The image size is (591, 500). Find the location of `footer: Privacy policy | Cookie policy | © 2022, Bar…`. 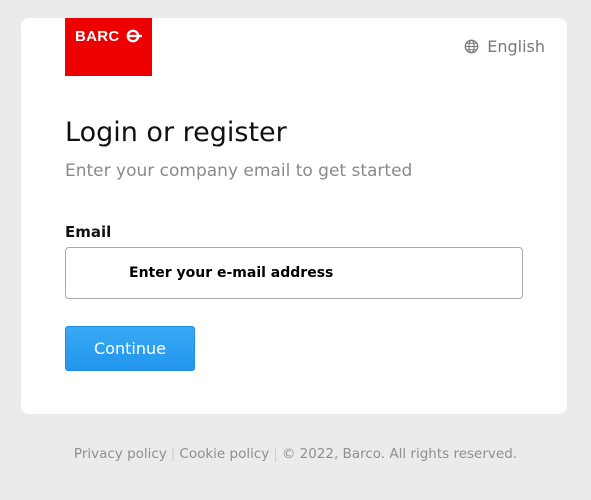

footer: Privacy policy | Cookie policy | © 2022, Bar… is located at coordinates (295, 454).